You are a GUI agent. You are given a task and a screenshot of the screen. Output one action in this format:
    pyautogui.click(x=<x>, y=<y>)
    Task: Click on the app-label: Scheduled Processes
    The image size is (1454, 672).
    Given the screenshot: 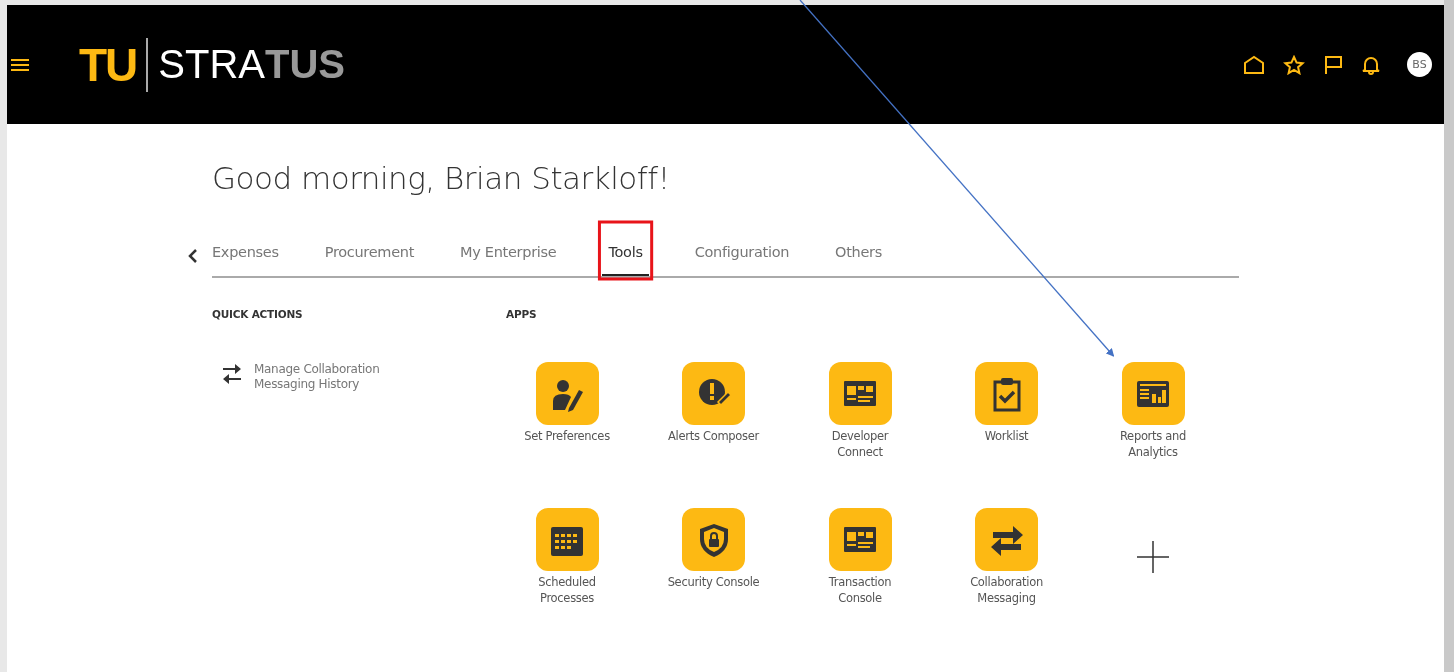 What is the action you would take?
    pyautogui.click(x=567, y=590)
    